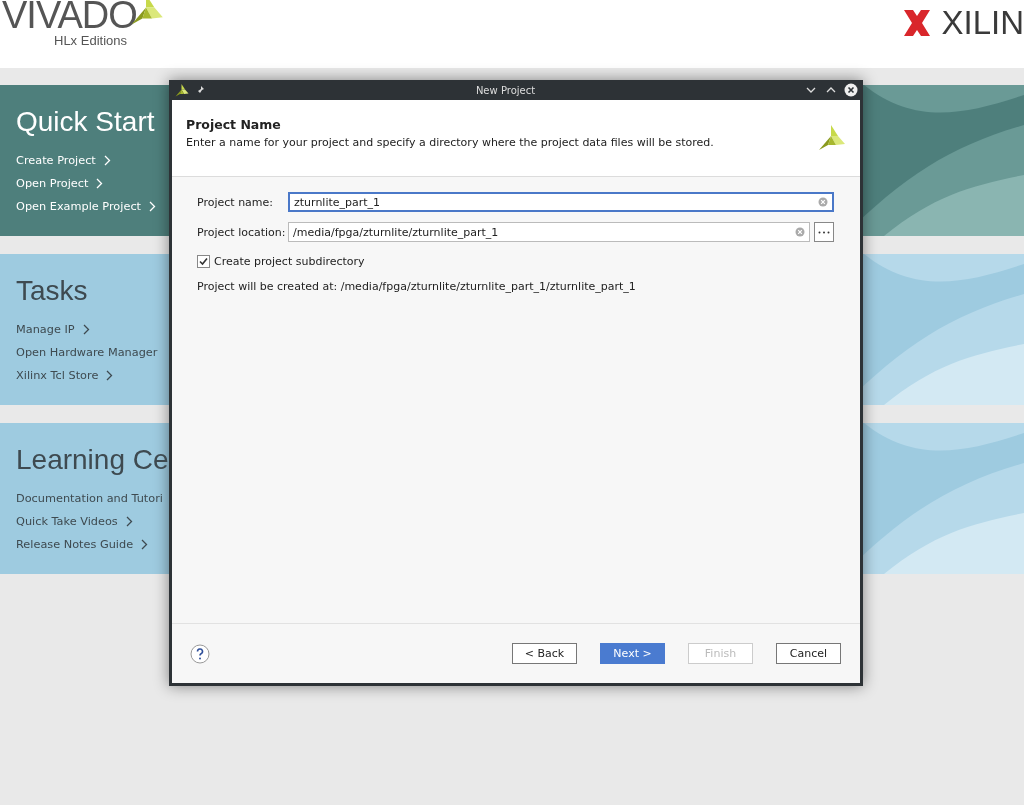 This screenshot has width=1024, height=805. I want to click on link: Open Project, so click(86, 183).